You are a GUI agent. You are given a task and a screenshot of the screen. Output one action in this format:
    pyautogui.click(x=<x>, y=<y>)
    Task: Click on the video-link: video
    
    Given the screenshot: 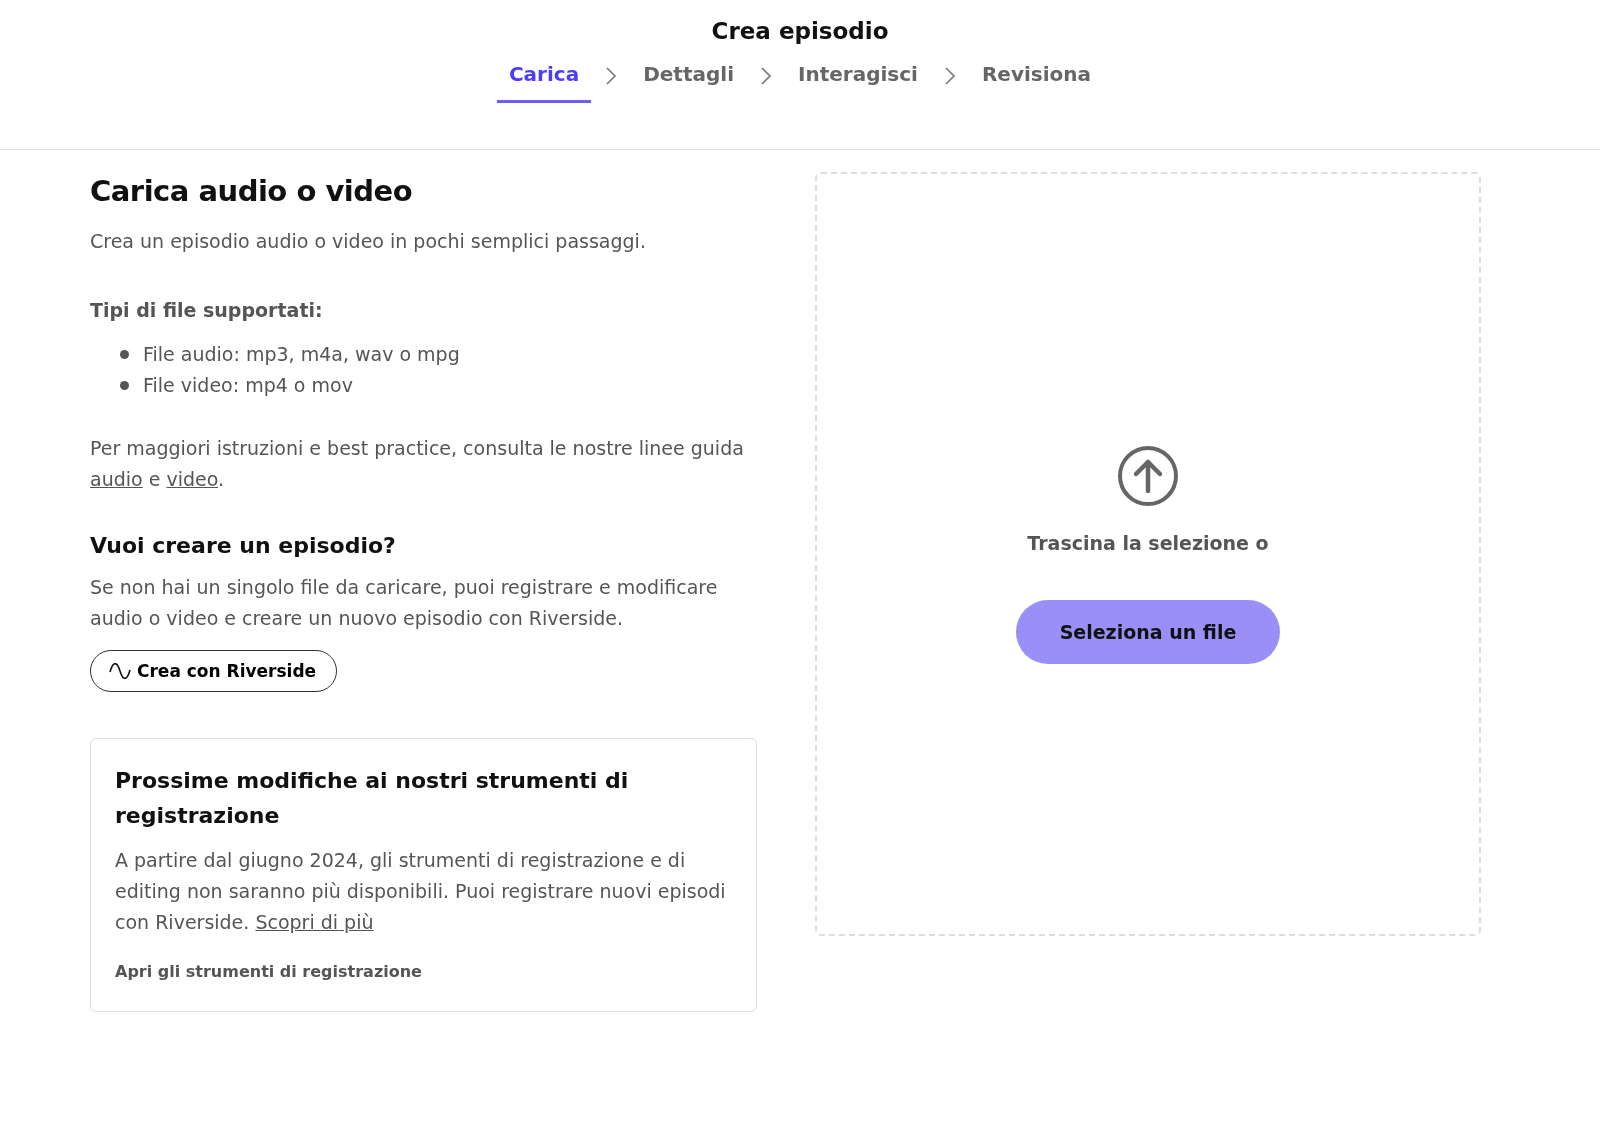 What is the action you would take?
    pyautogui.click(x=192, y=479)
    